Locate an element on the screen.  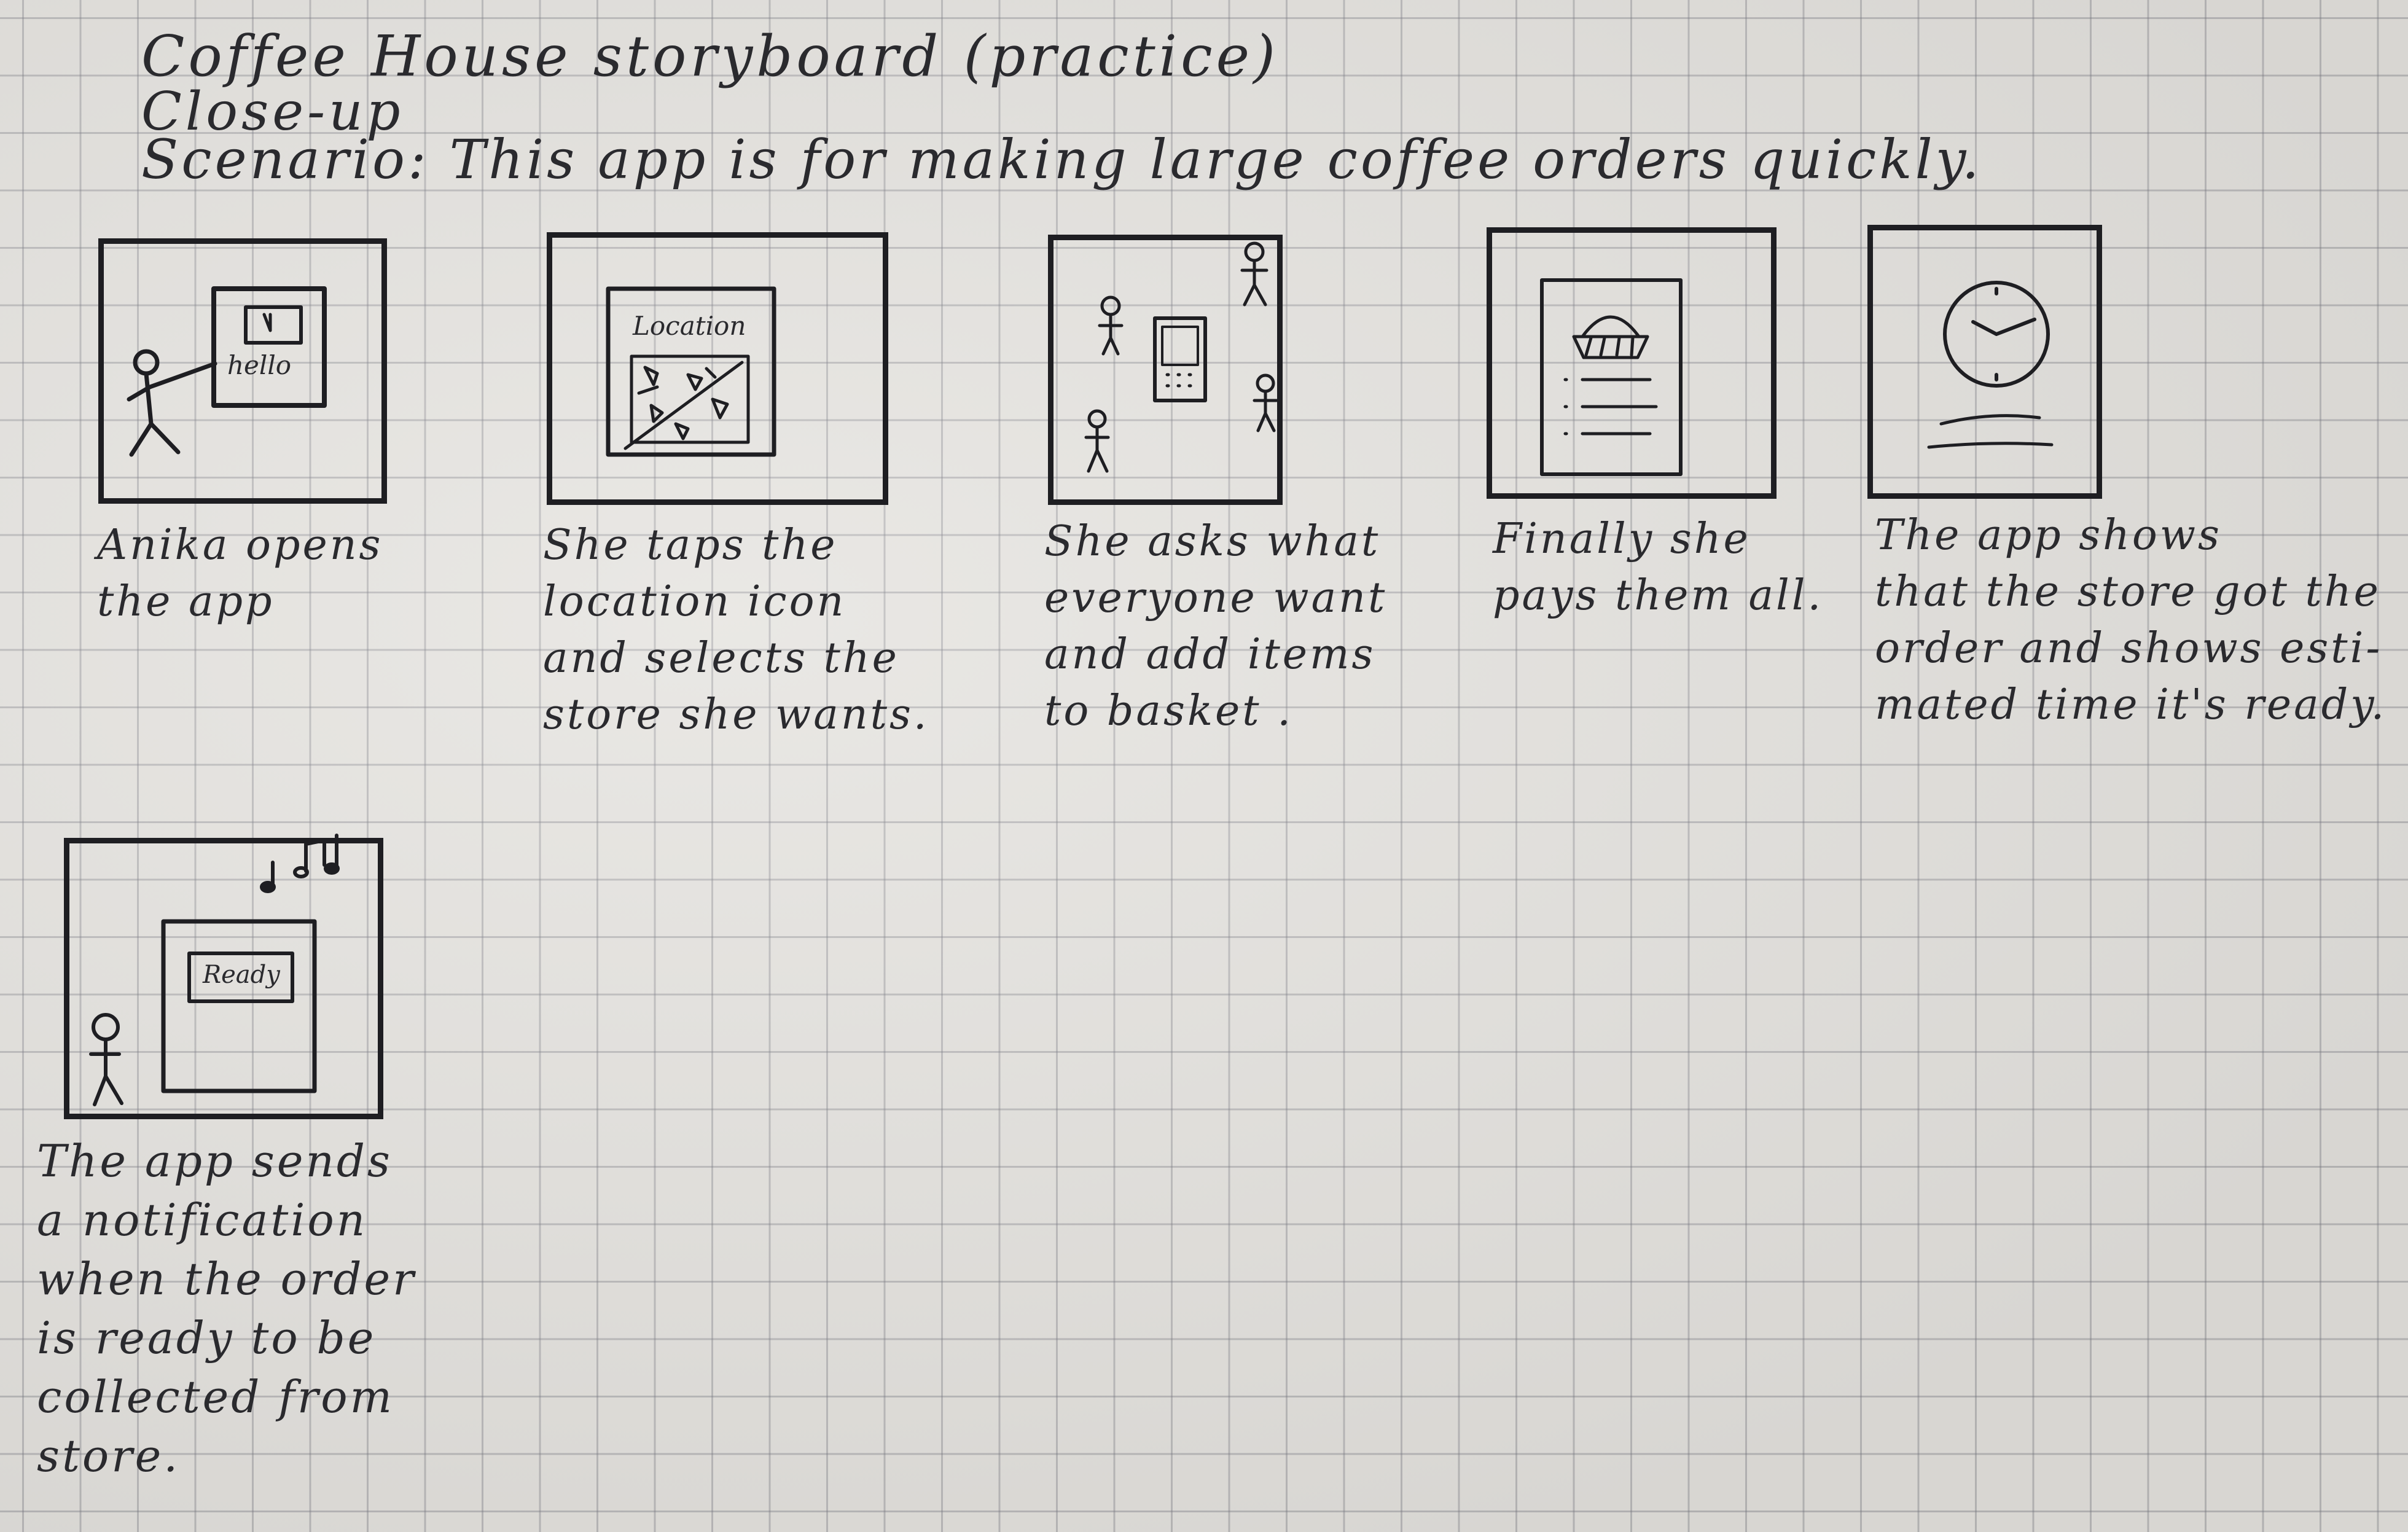
stick-figure-icon is located at coordinates (106, 1060).